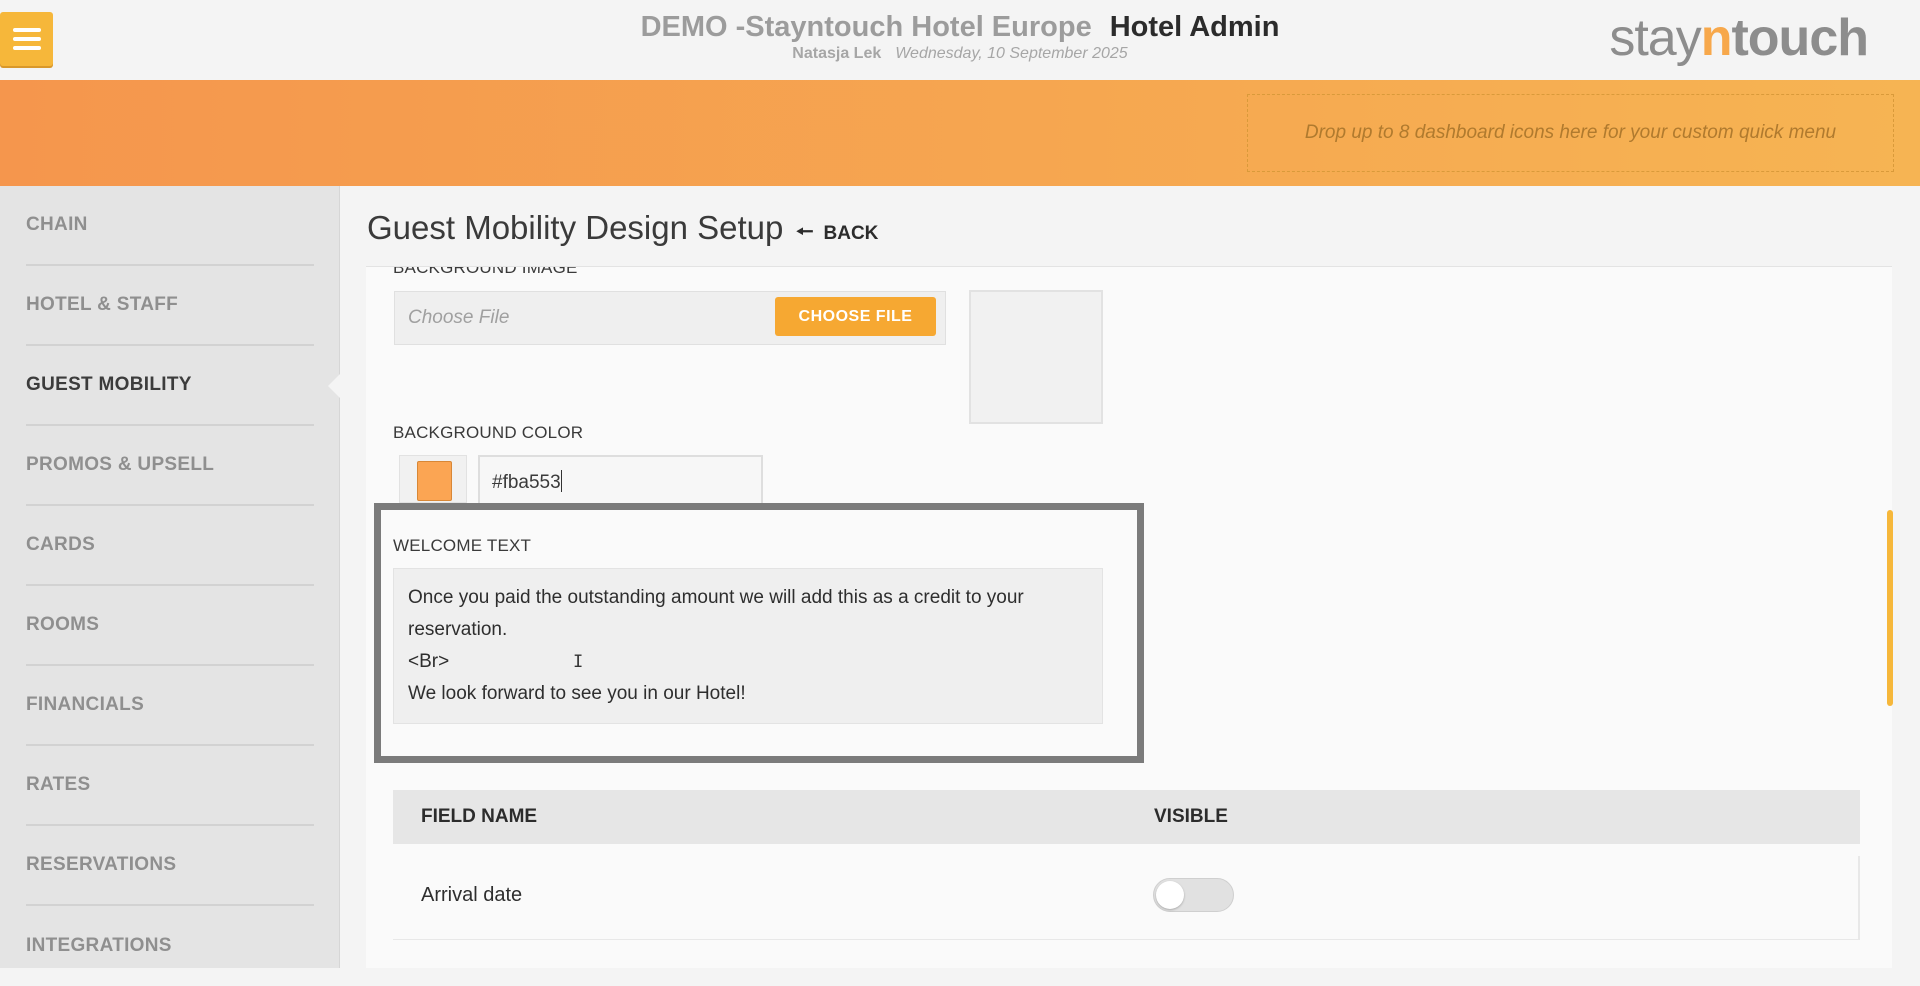  What do you see at coordinates (170, 546) in the screenshot?
I see `sidebar-item-cards: CARDS` at bounding box center [170, 546].